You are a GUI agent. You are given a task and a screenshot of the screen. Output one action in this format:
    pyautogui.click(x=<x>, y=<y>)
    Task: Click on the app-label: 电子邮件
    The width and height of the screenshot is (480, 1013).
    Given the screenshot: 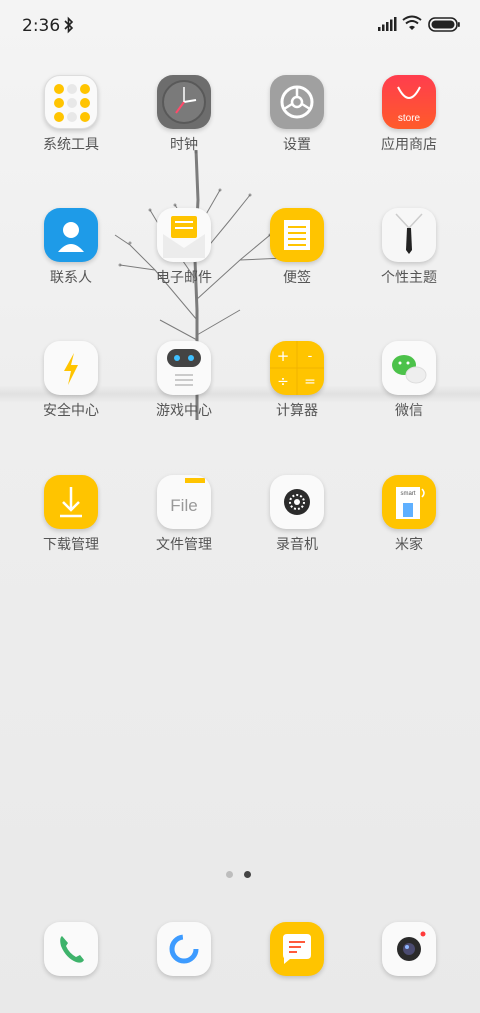 What is the action you would take?
    pyautogui.click(x=184, y=278)
    